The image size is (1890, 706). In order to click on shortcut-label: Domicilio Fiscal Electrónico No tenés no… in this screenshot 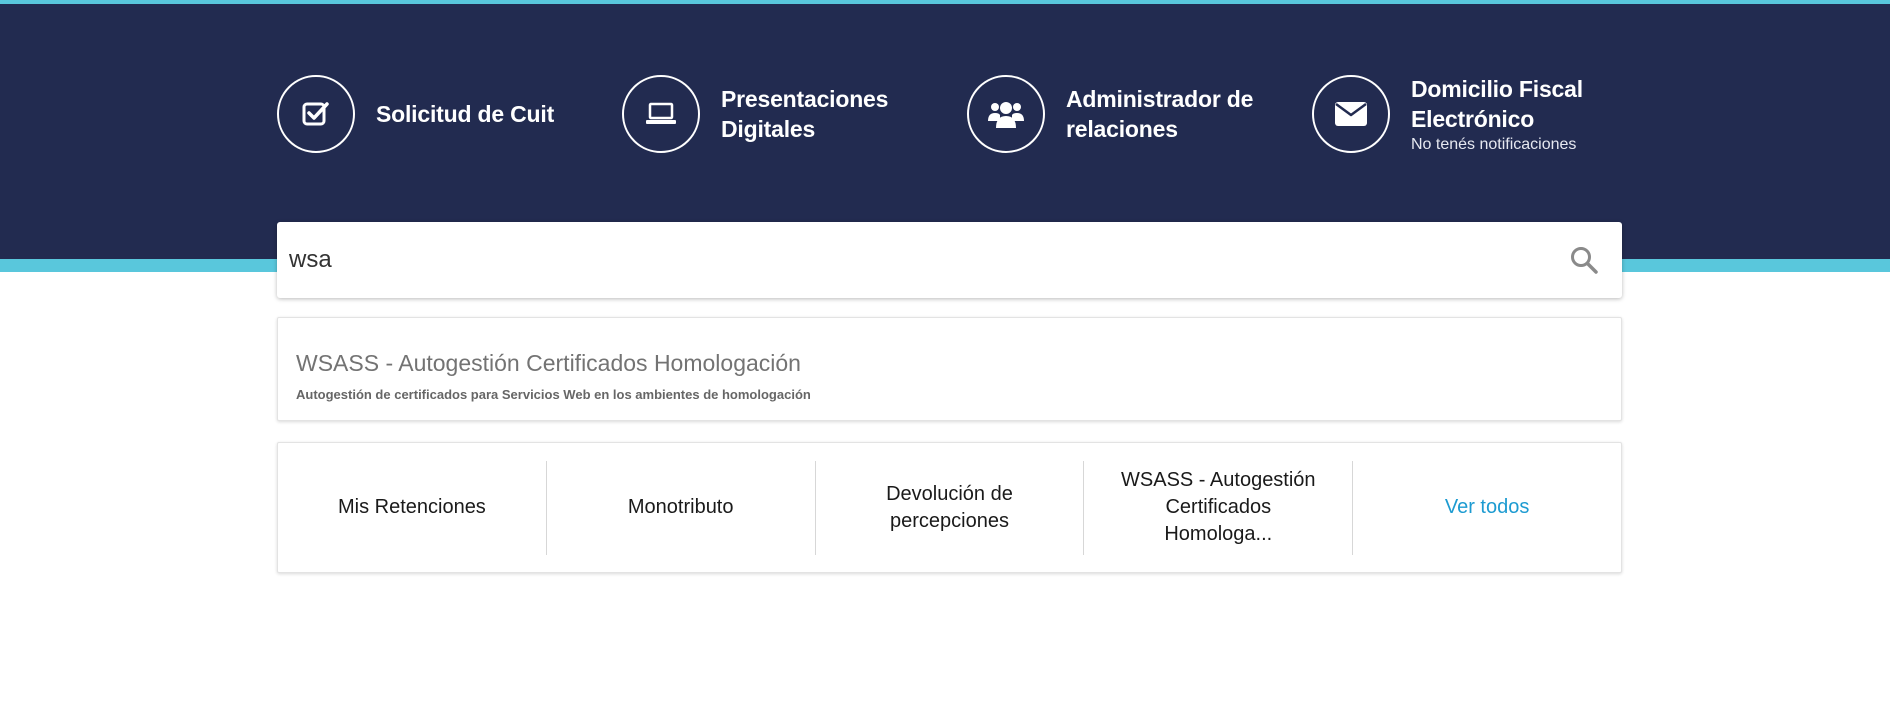, I will do `click(1497, 114)`.